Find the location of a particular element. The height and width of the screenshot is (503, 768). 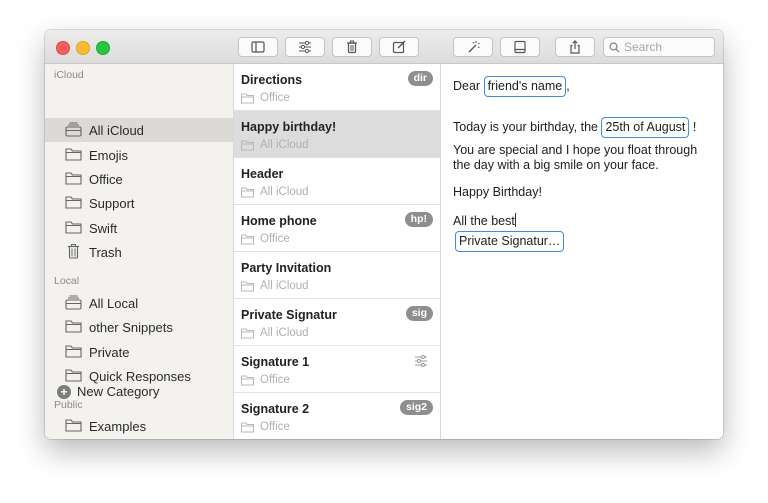

close-window-button is located at coordinates (63, 48).